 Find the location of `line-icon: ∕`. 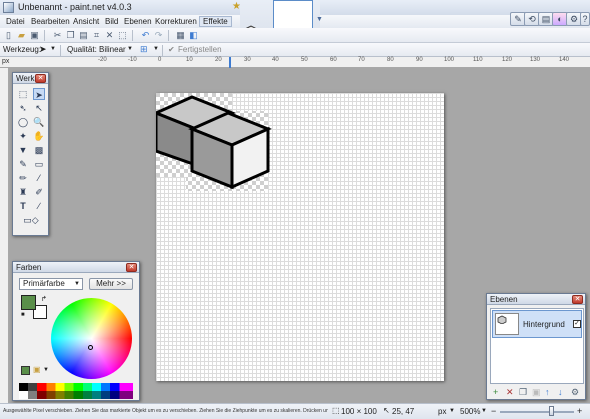

line-icon: ∕ is located at coordinates (39, 206).